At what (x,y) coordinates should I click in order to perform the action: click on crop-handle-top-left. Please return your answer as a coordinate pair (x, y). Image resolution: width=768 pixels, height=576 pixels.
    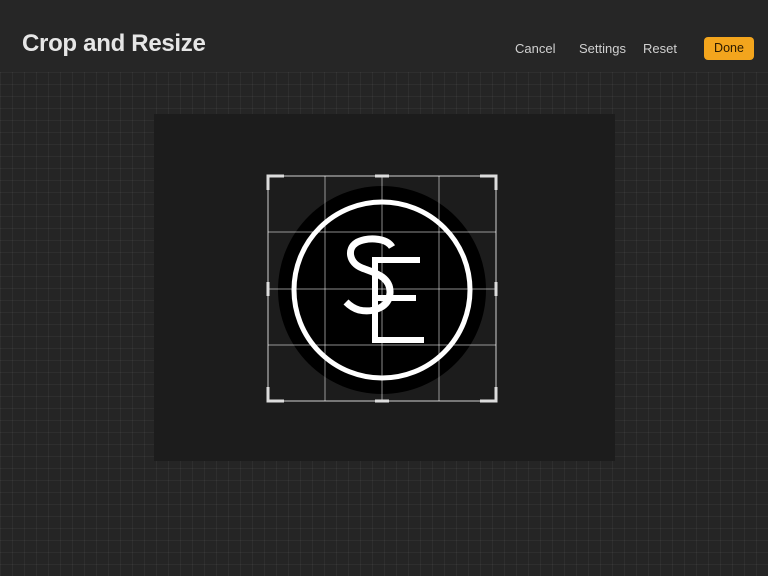
    Looking at the image, I should click on (275, 182).